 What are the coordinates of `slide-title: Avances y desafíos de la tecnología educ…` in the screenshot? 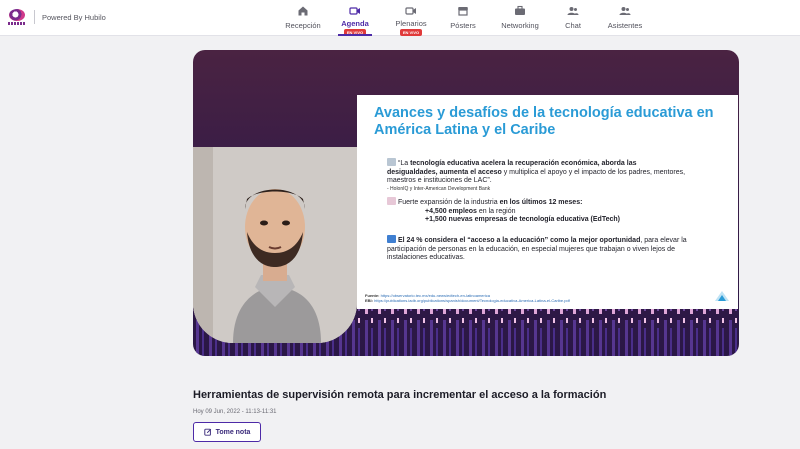 It's located at (544, 121).